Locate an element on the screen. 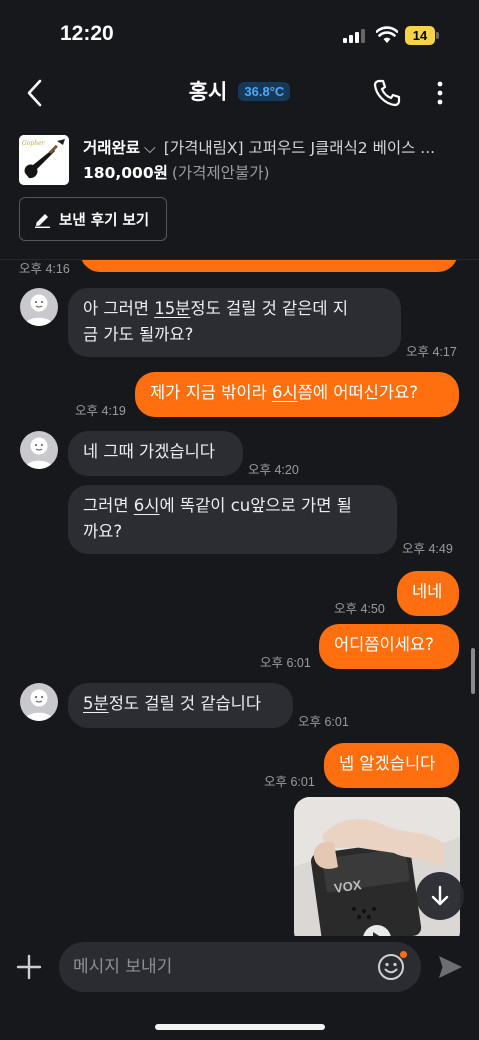 The height and width of the screenshot is (1040, 479). wifi-icon is located at coordinates (387, 34).